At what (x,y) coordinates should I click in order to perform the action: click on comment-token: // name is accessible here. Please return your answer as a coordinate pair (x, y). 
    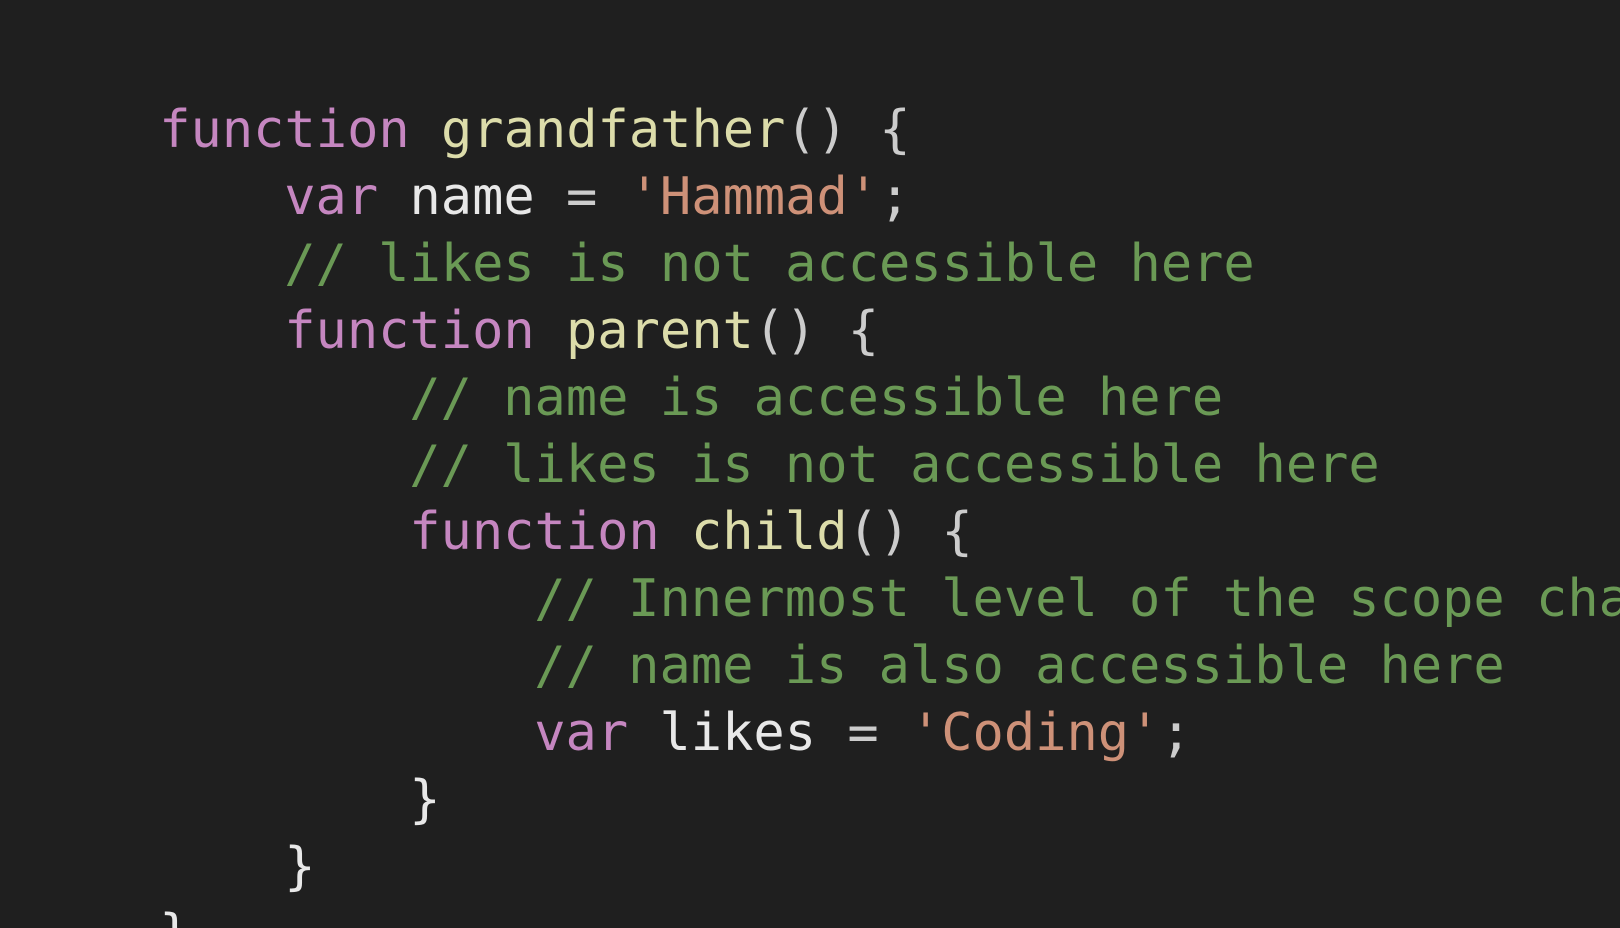
    Looking at the image, I should click on (816, 398).